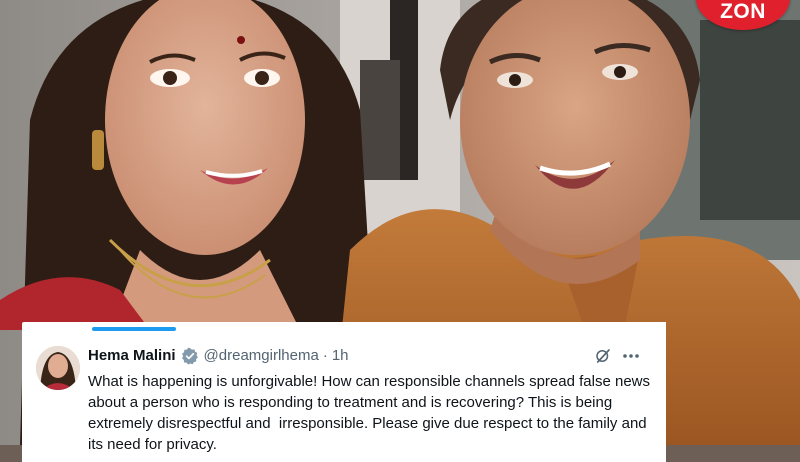 This screenshot has height=462, width=800. I want to click on verified-badge-icon, so click(190, 356).